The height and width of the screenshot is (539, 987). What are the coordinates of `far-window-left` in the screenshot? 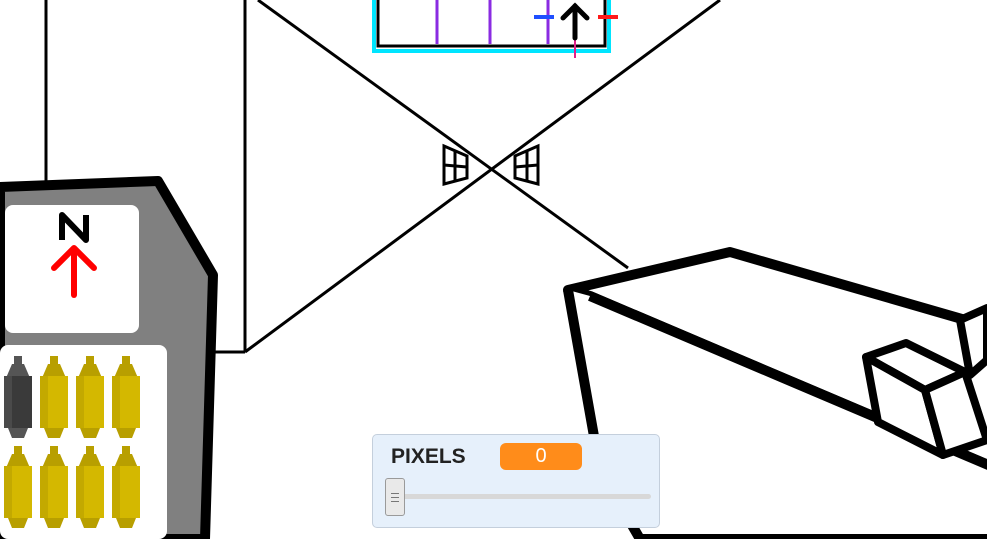 It's located at (455, 164).